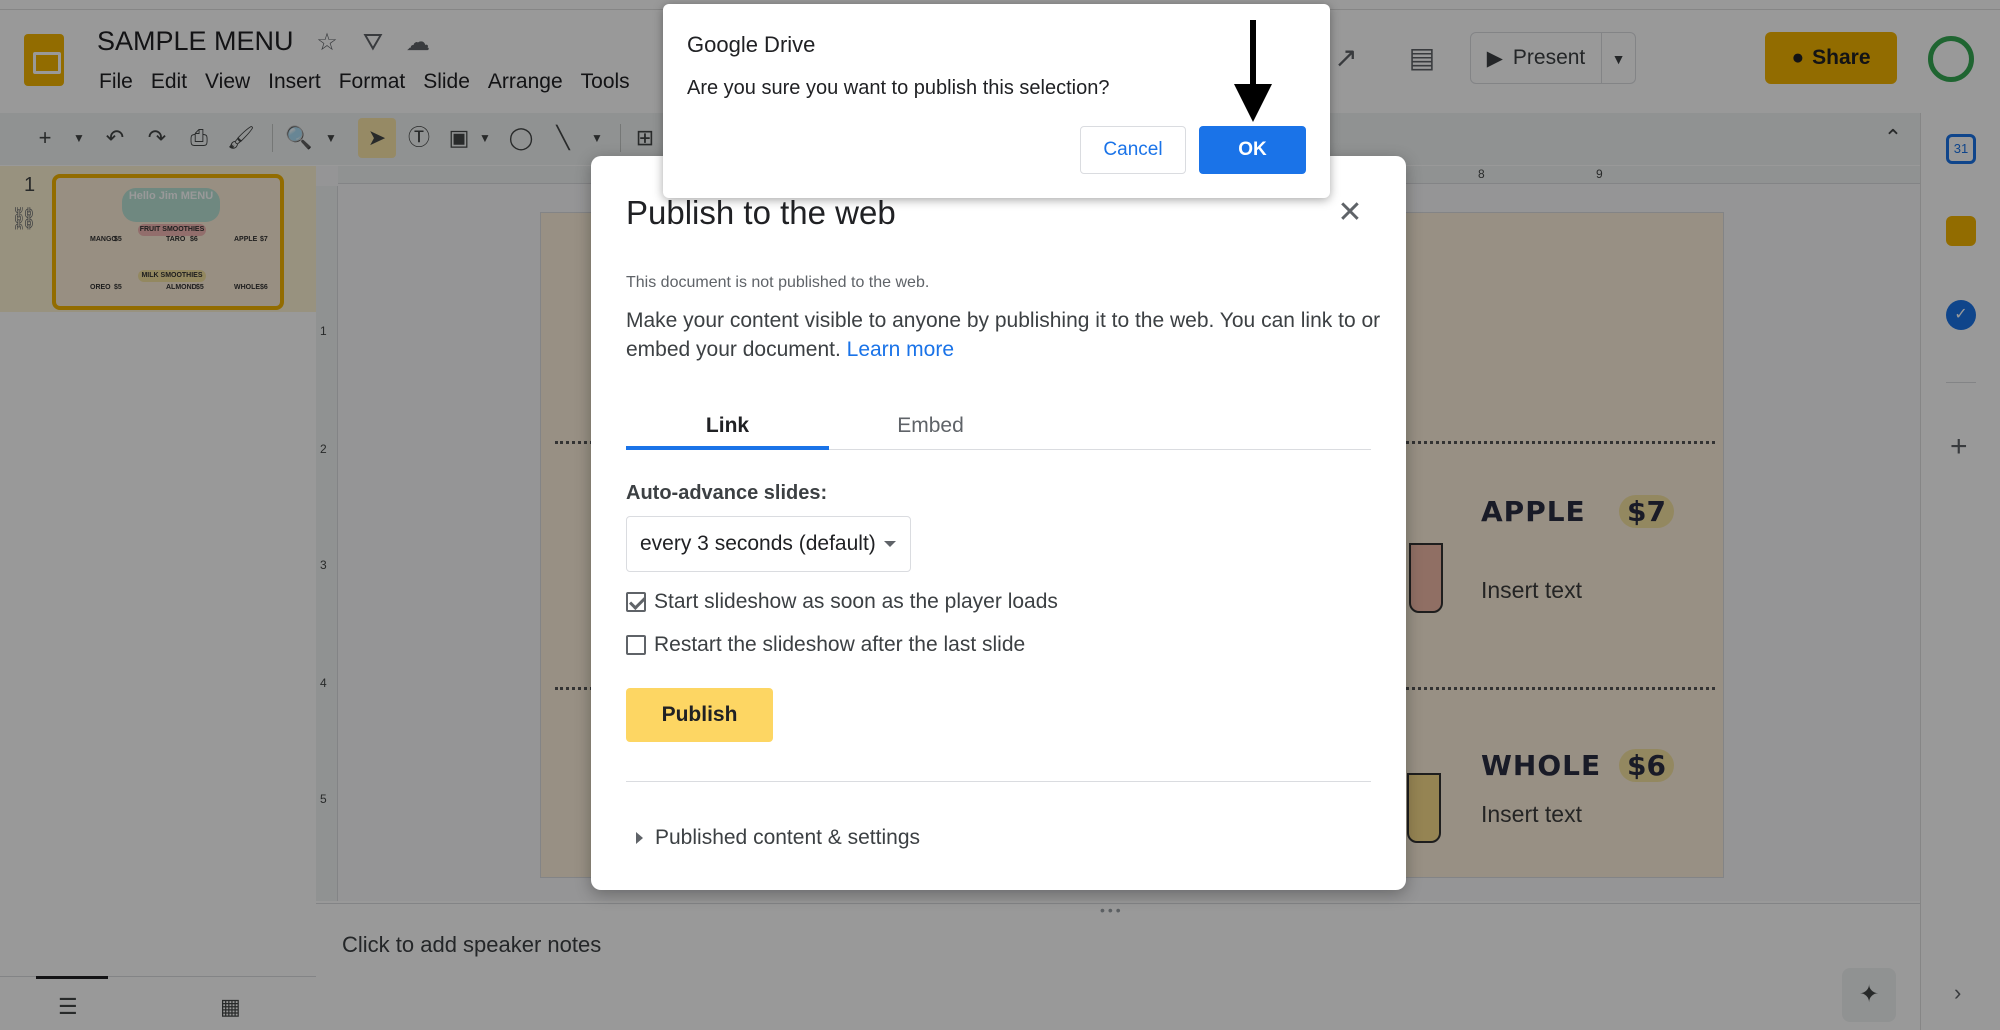 This screenshot has height=1030, width=2000. I want to click on start-slideshow-checkbox, so click(636, 602).